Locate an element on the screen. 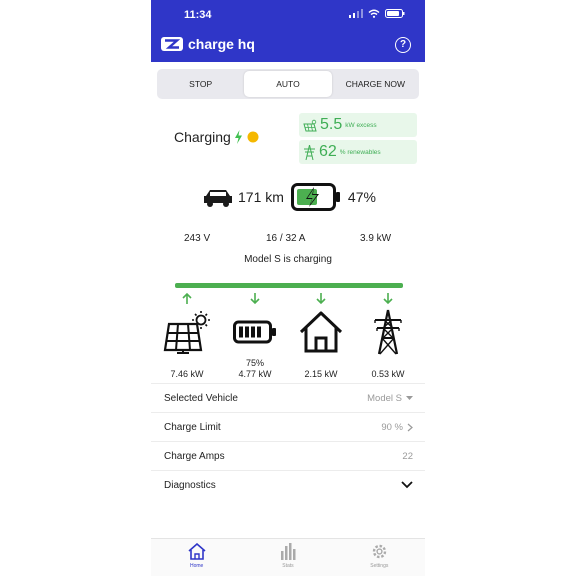 The width and height of the screenshot is (576, 576). selected-vehicle-row: Selected Vehicle Model S is located at coordinates (288, 397).